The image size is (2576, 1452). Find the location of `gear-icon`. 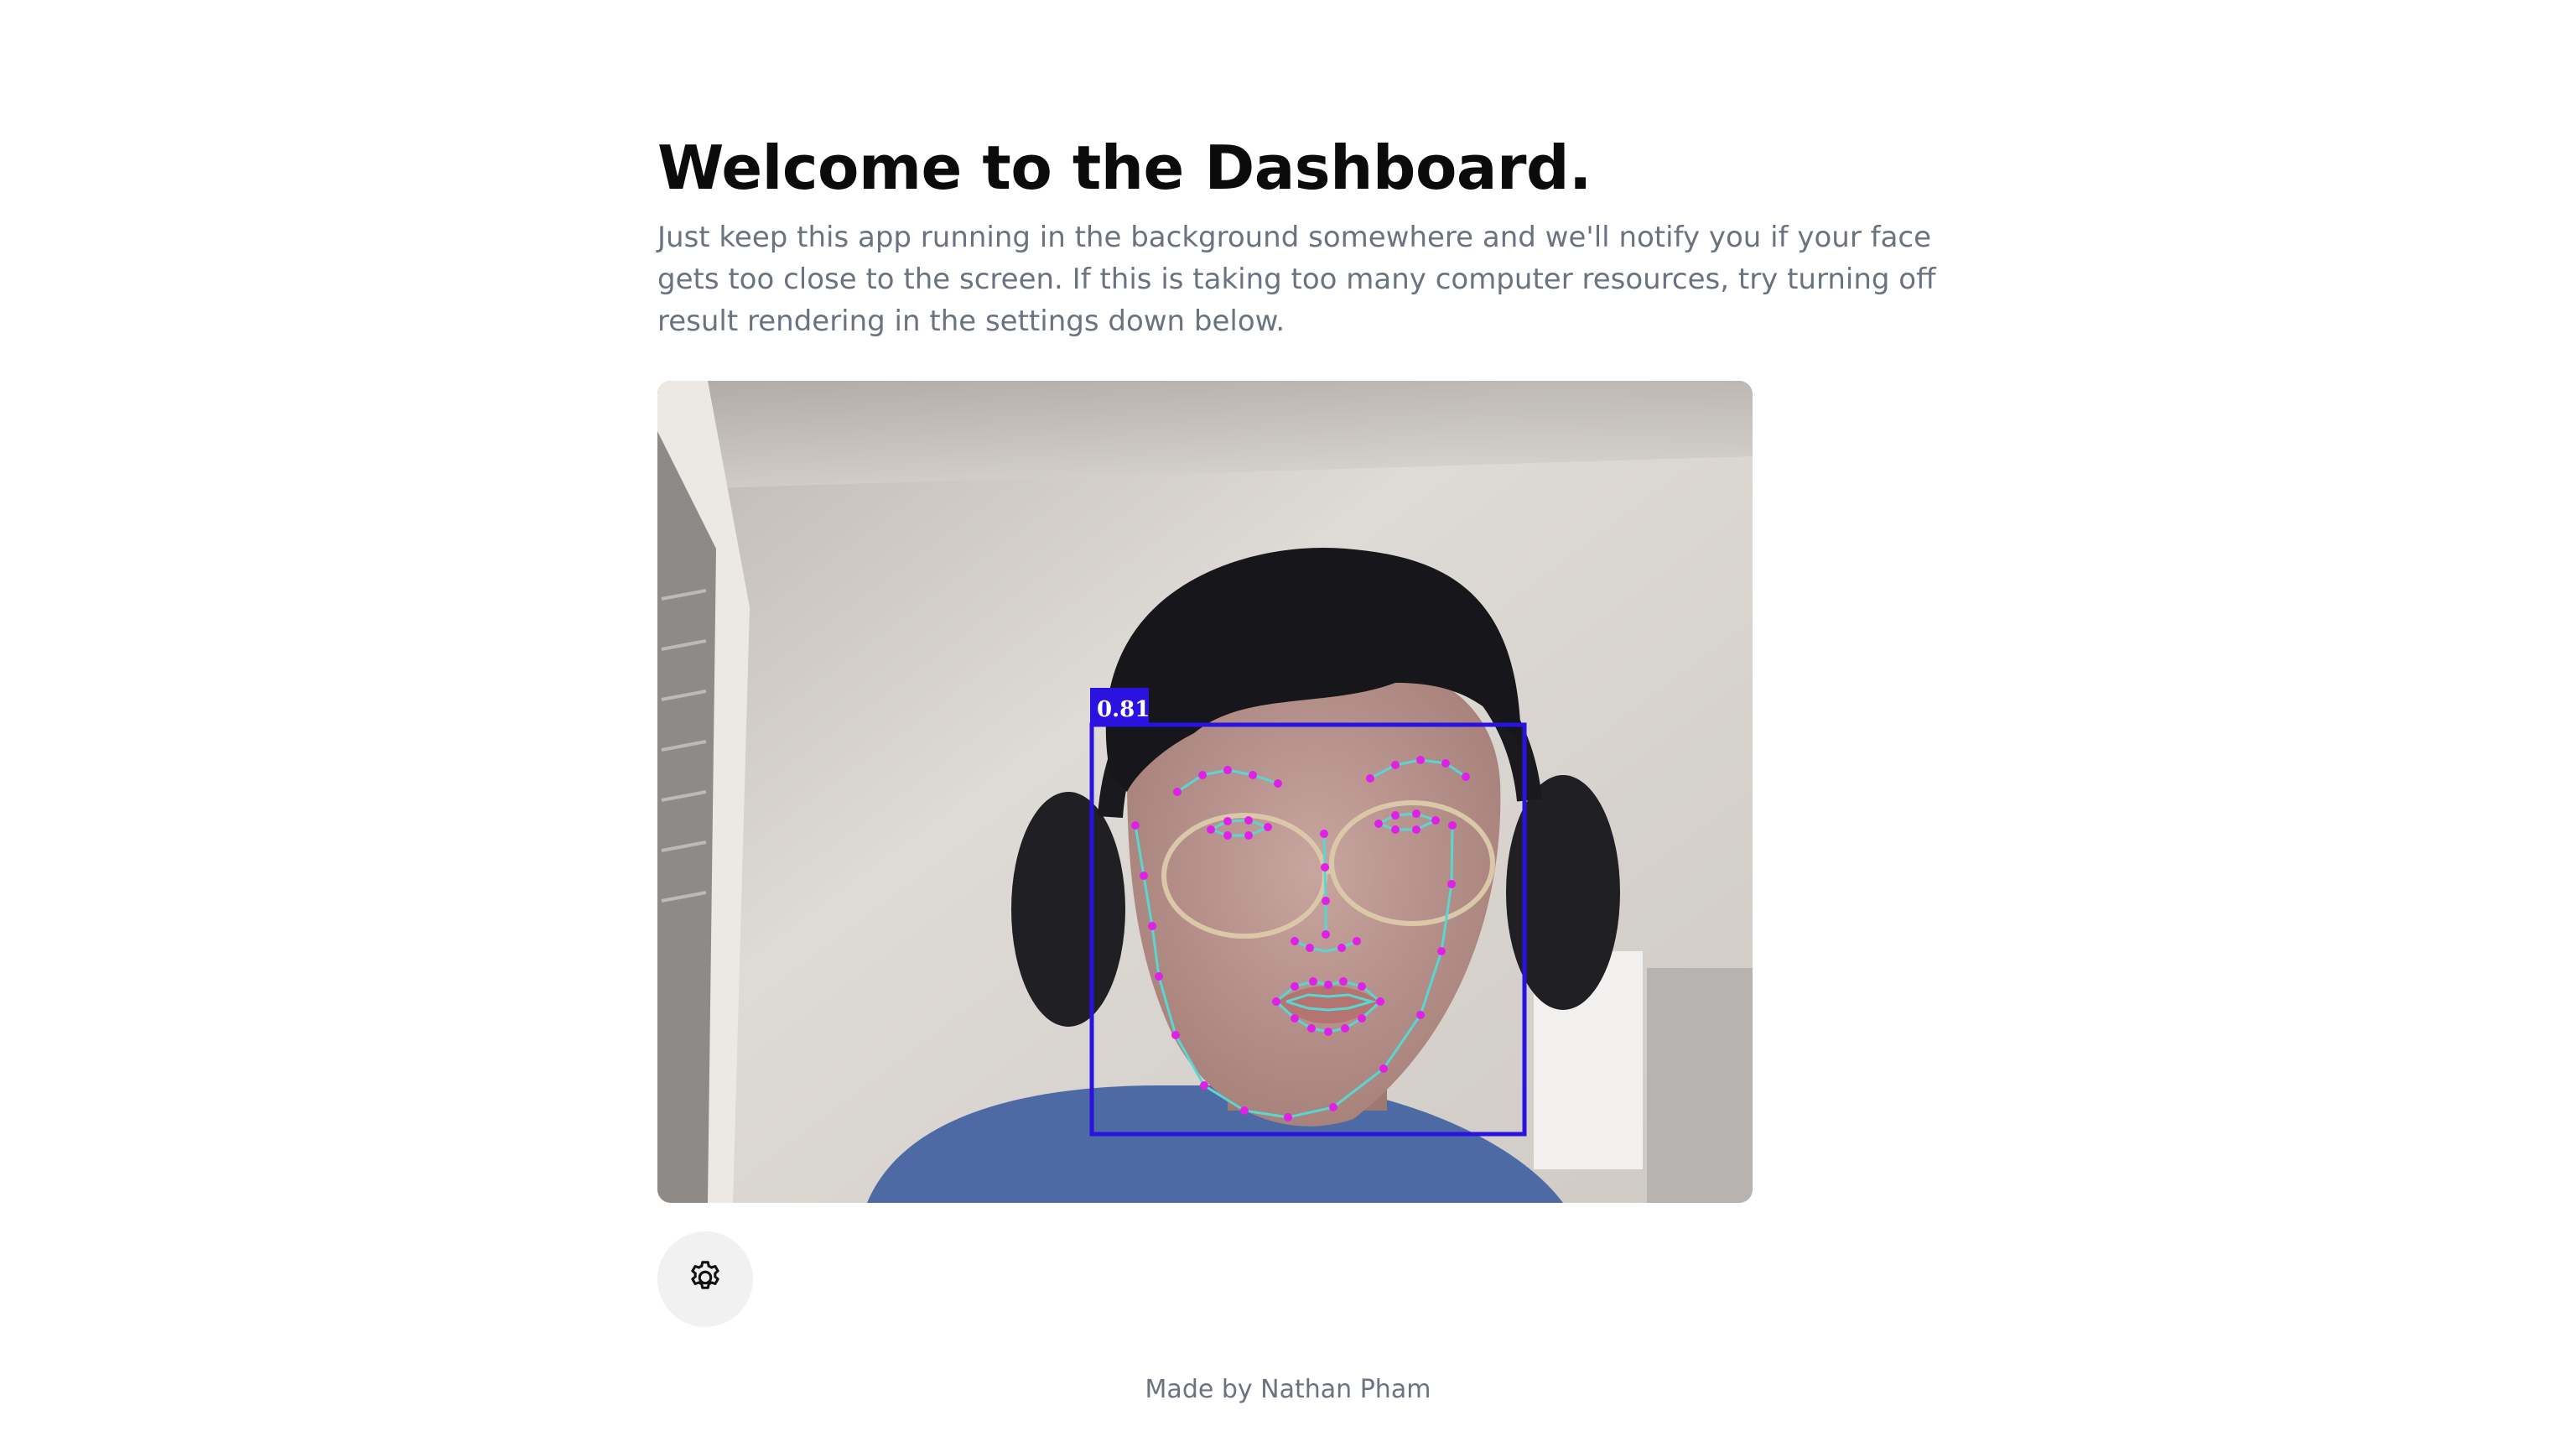

gear-icon is located at coordinates (705, 1279).